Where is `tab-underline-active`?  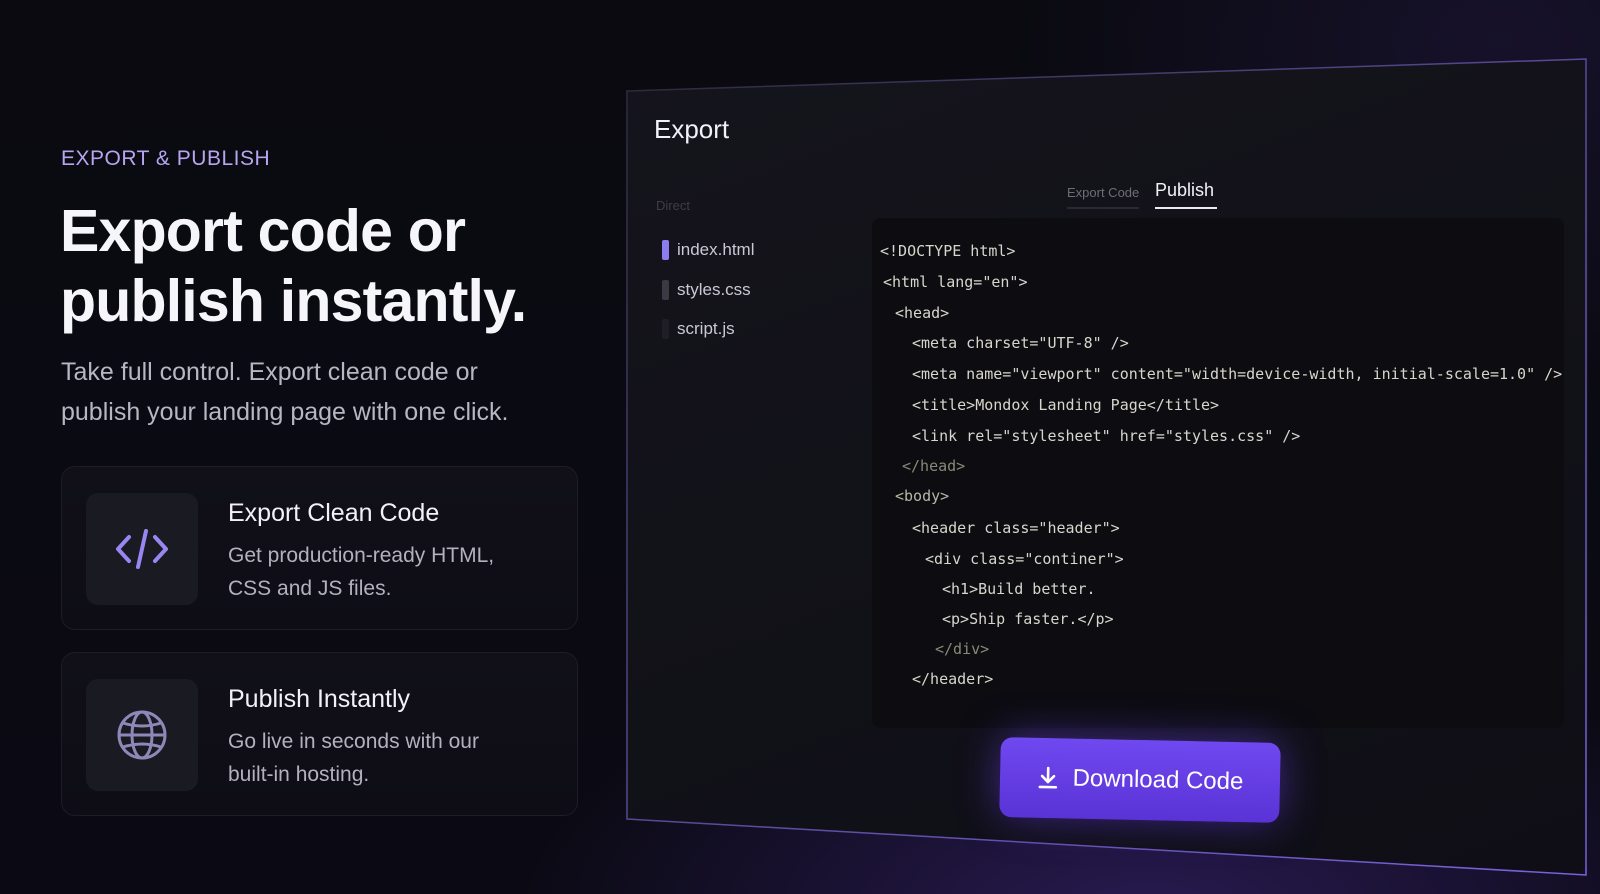 tab-underline-active is located at coordinates (1186, 208).